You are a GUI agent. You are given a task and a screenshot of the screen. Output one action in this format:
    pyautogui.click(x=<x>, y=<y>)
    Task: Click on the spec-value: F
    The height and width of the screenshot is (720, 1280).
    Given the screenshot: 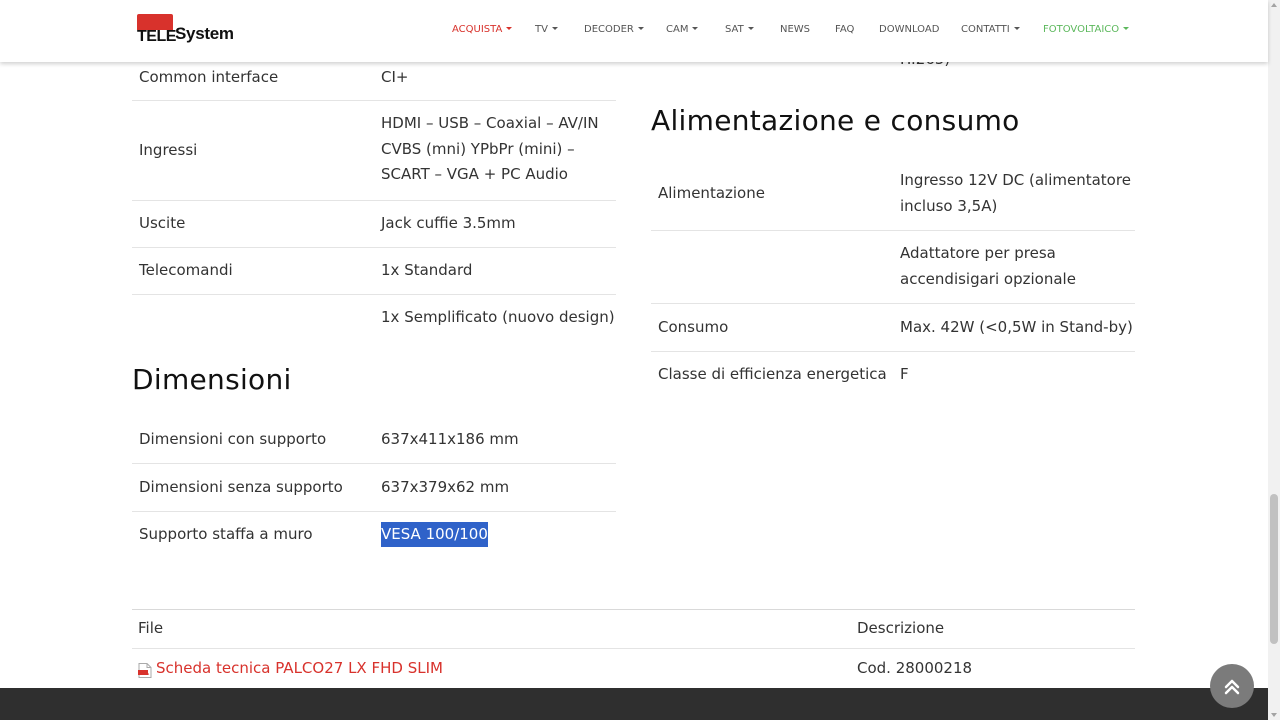 What is the action you would take?
    pyautogui.click(x=904, y=374)
    